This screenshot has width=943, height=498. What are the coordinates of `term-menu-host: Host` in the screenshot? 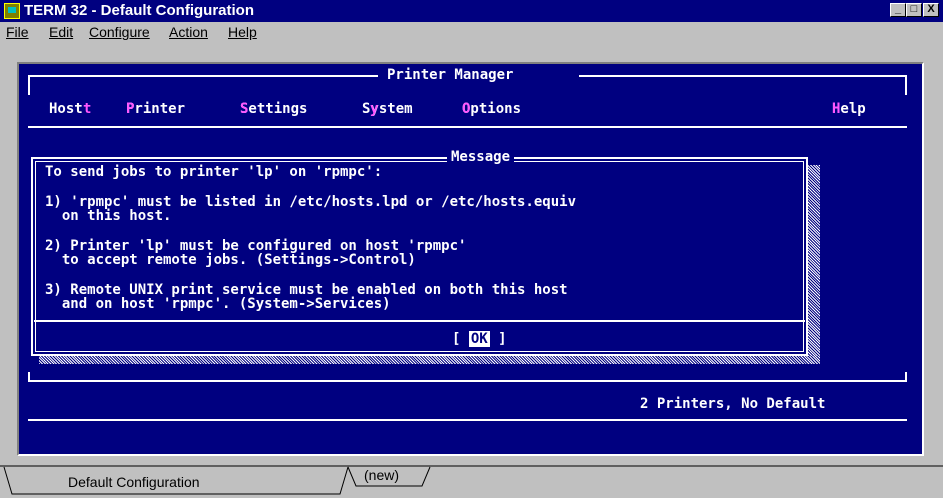 It's located at (66, 109).